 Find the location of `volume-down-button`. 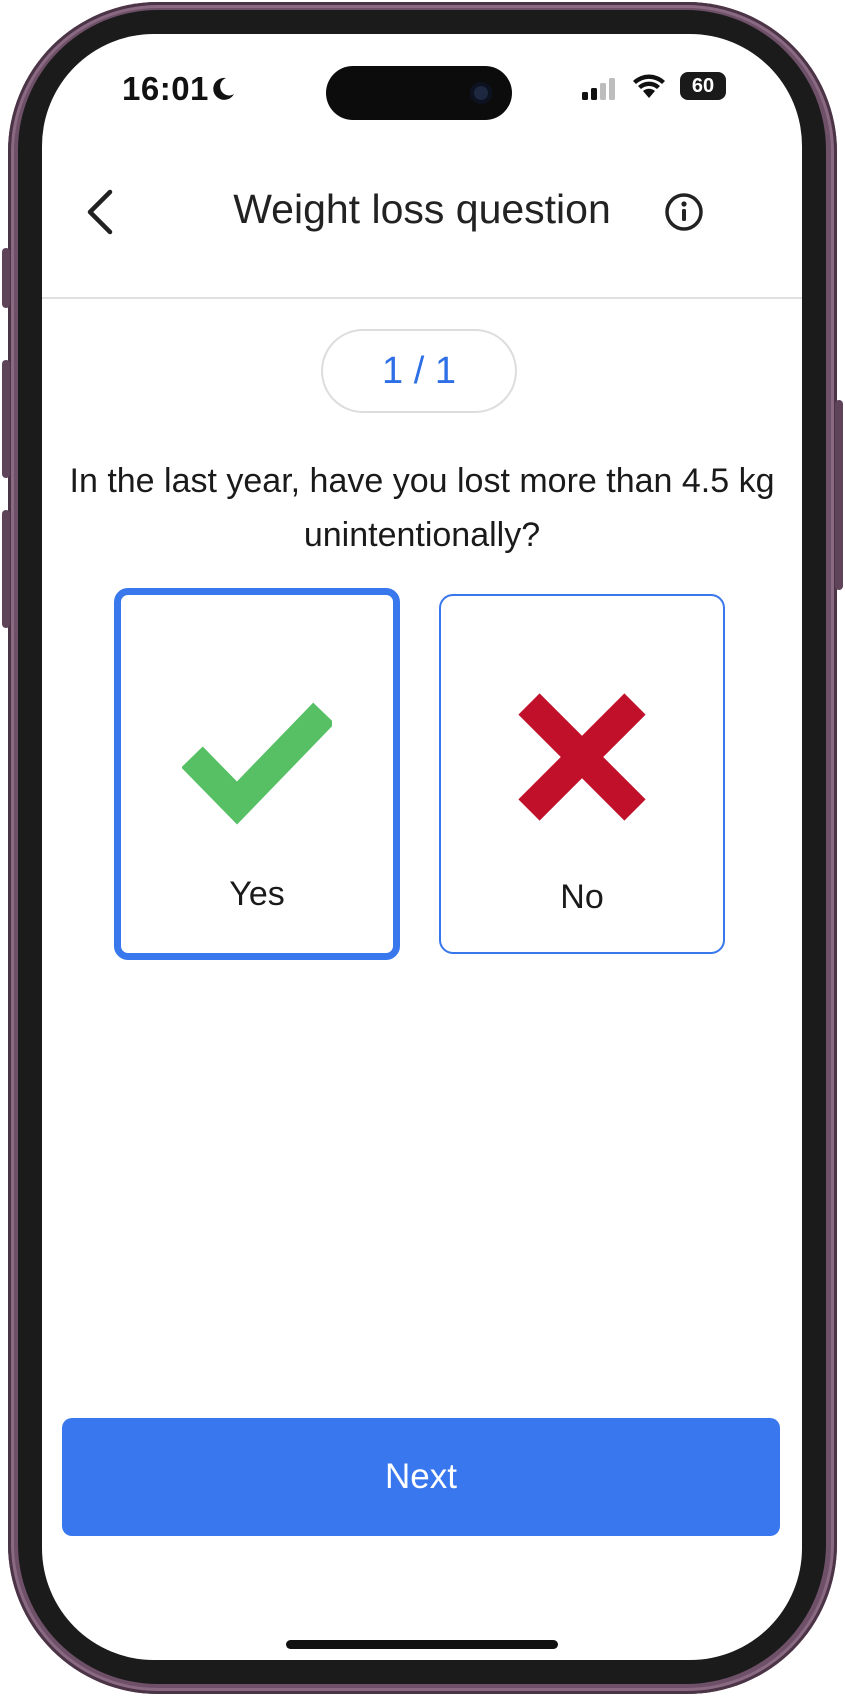

volume-down-button is located at coordinates (6, 569).